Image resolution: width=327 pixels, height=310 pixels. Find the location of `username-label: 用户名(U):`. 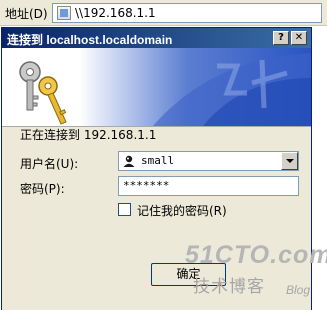

username-label: 用户名(U): is located at coordinates (49, 164).